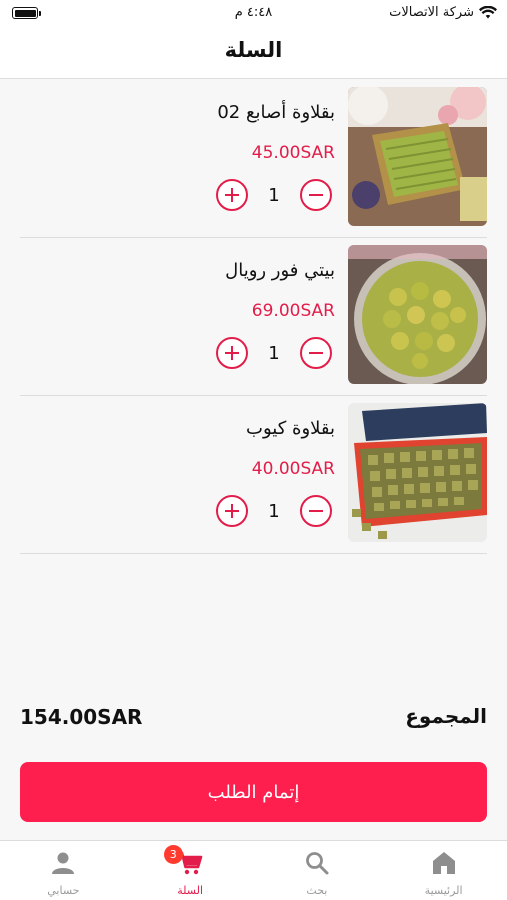 This screenshot has height=900, width=507. I want to click on item-name: بقلاوة كيوب, so click(290, 428).